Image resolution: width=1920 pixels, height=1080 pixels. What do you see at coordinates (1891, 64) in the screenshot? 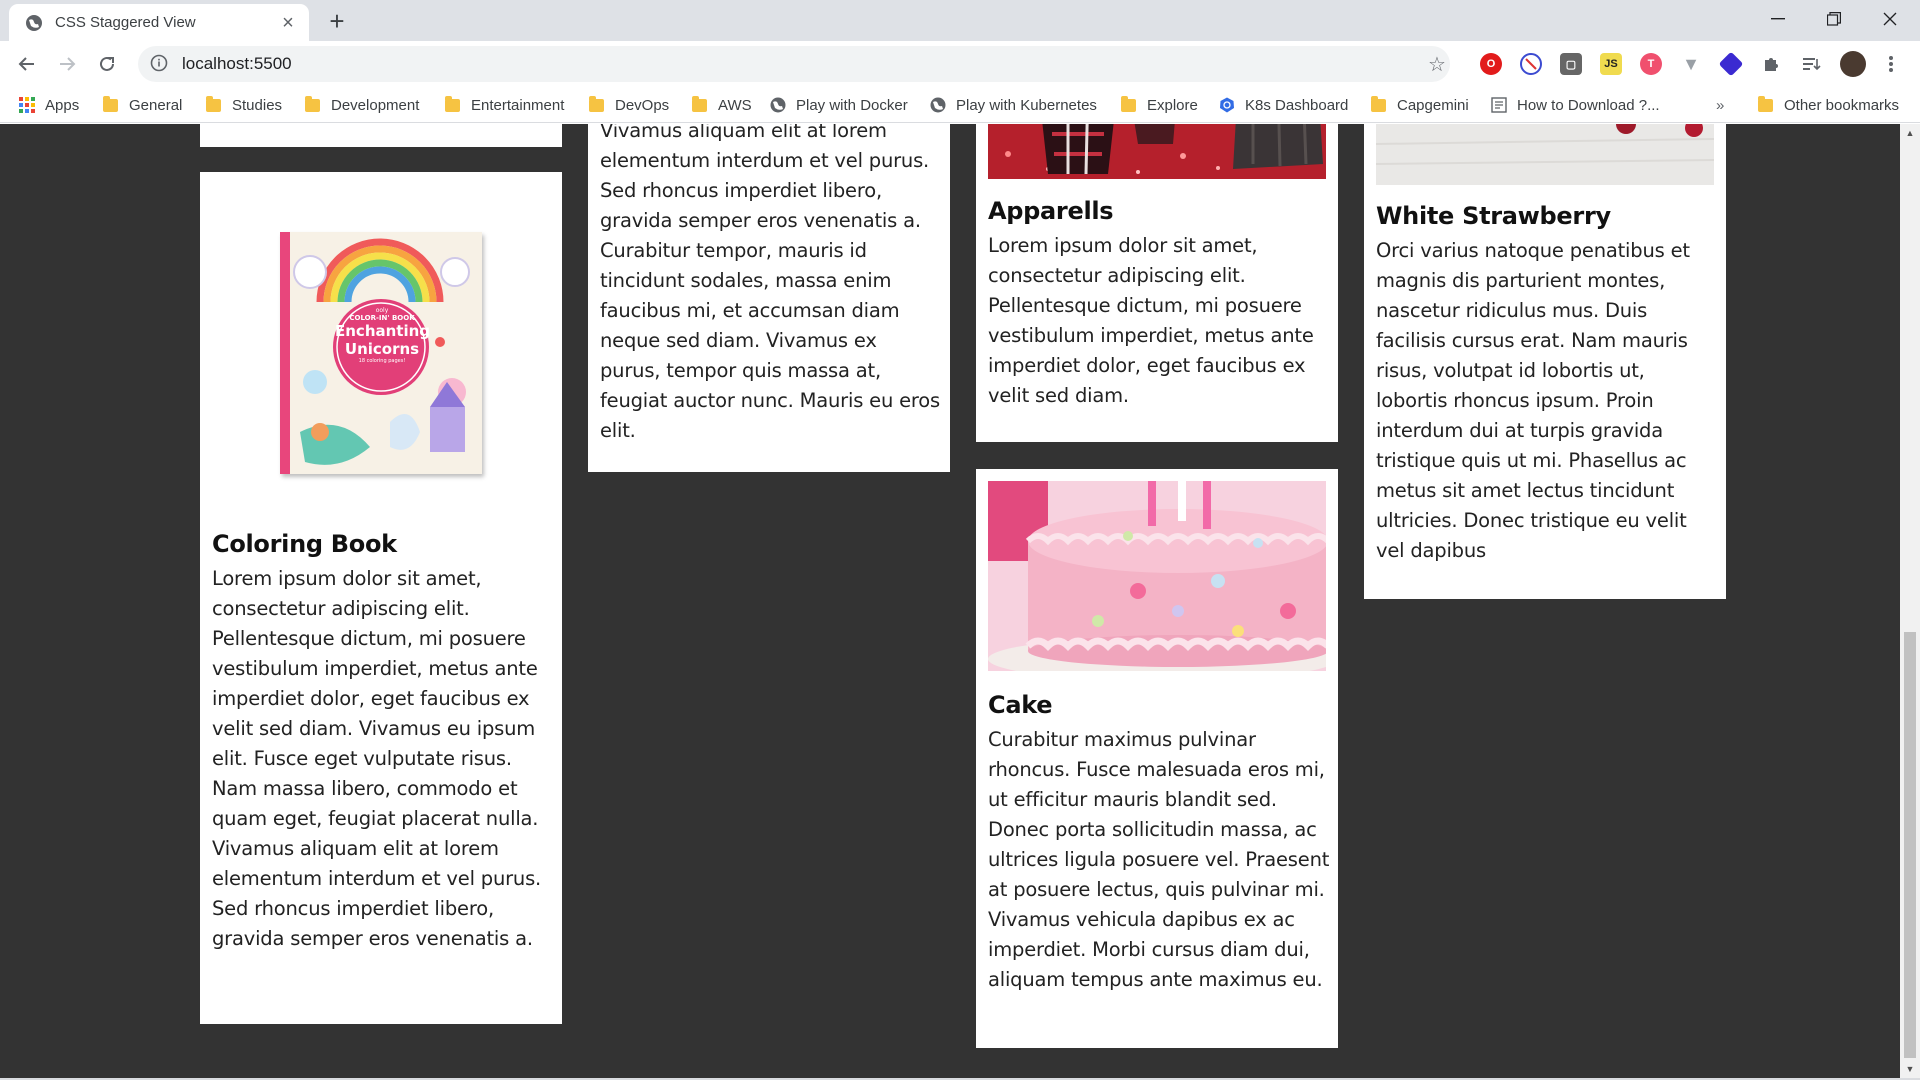
I see `menu-kebab-icon` at bounding box center [1891, 64].